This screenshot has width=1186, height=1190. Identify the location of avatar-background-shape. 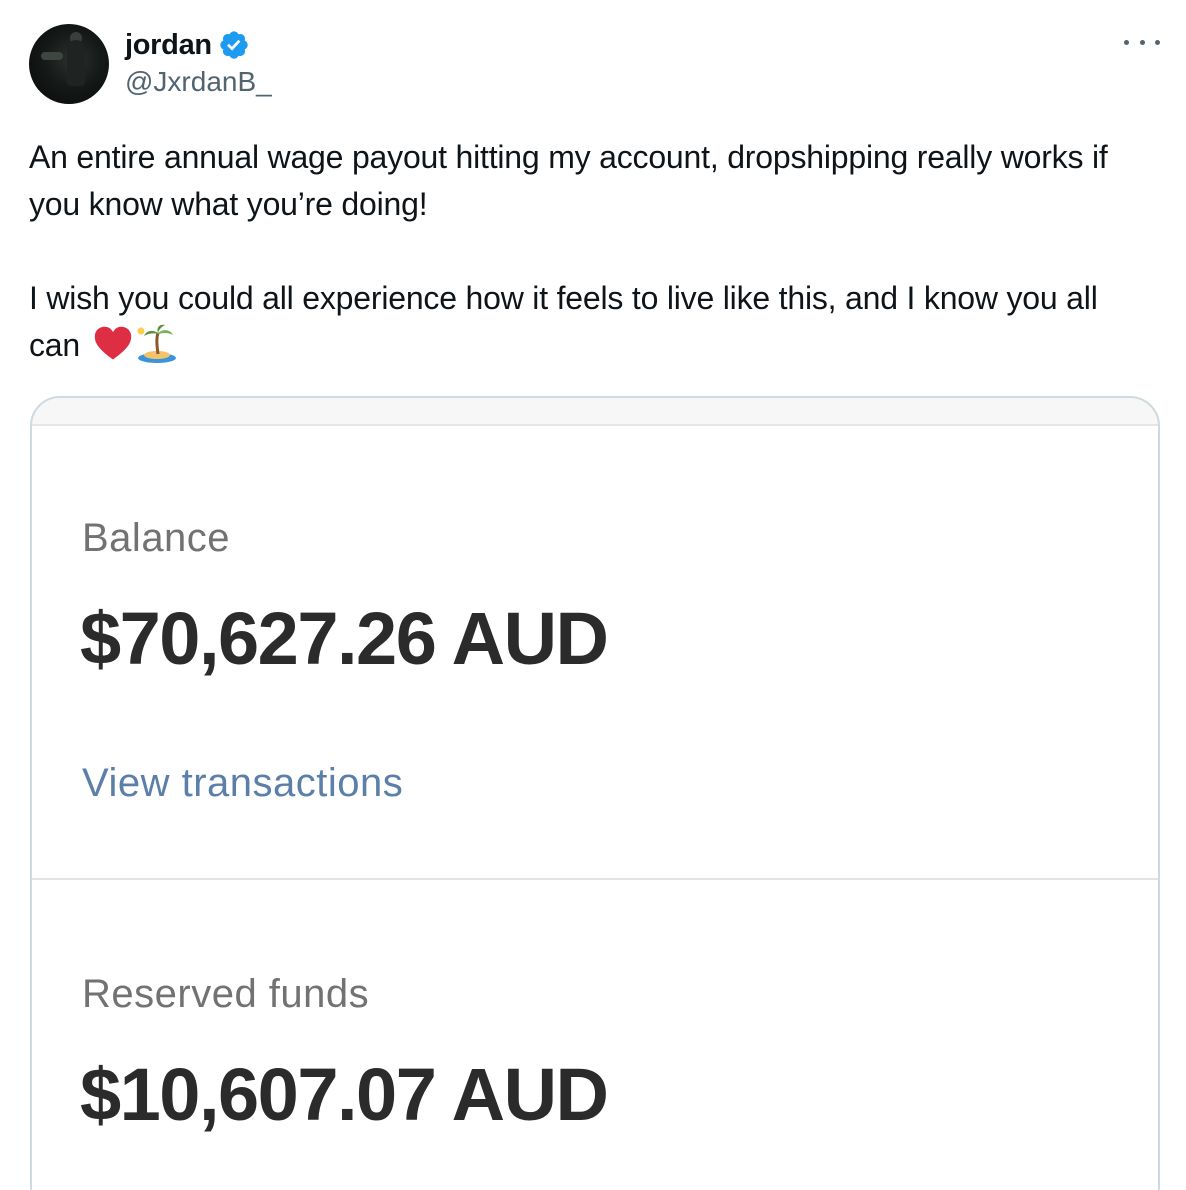
(52, 56).